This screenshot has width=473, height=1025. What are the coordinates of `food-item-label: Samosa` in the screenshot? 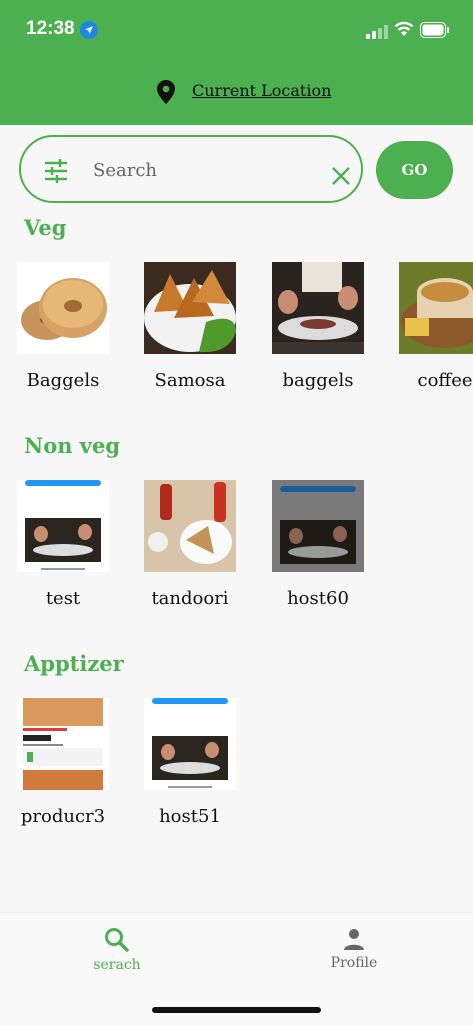 It's located at (190, 380).